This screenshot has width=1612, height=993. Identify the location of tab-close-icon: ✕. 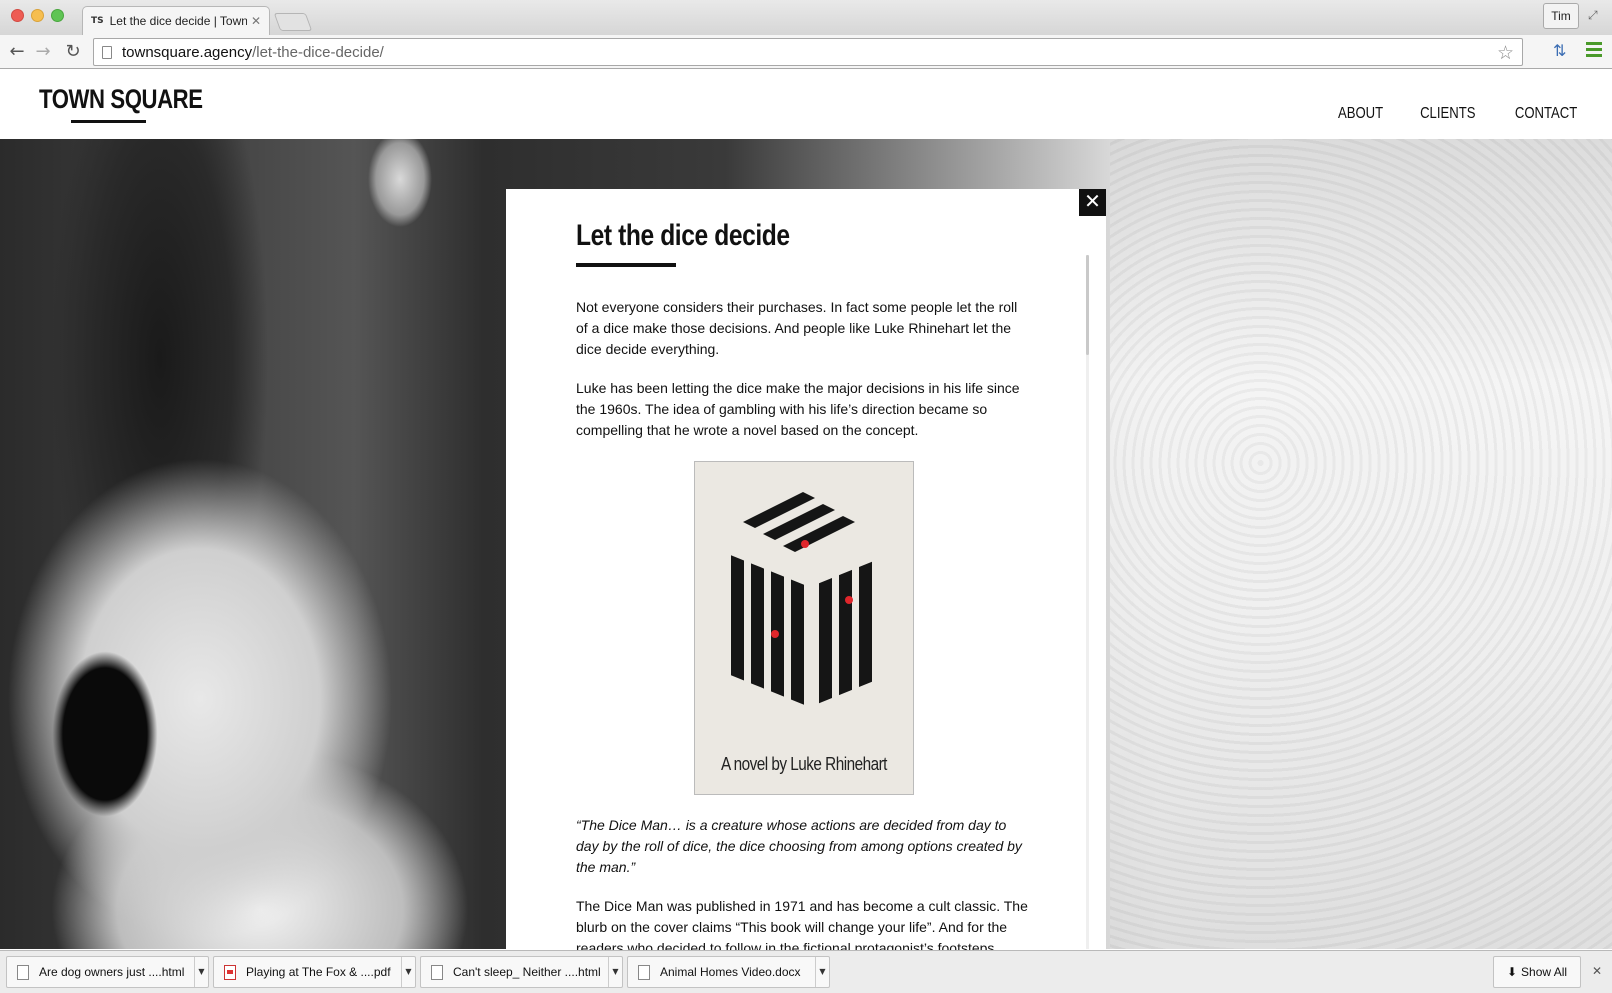
(256, 21).